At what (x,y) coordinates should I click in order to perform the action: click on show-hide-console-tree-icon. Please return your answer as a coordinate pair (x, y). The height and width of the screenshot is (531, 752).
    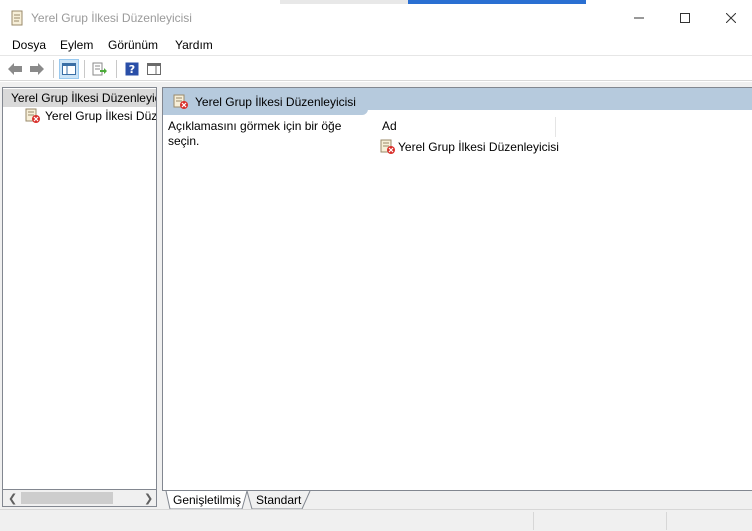
    Looking at the image, I should click on (69, 69).